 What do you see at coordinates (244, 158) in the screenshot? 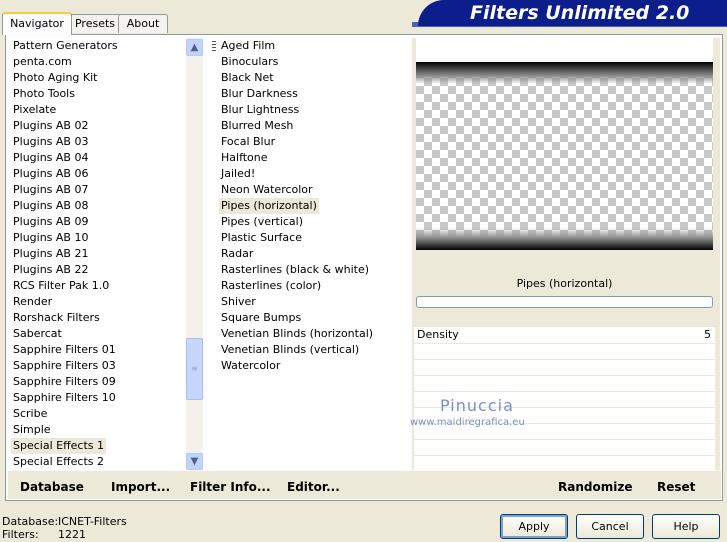
I see `filter-item: Halftone` at bounding box center [244, 158].